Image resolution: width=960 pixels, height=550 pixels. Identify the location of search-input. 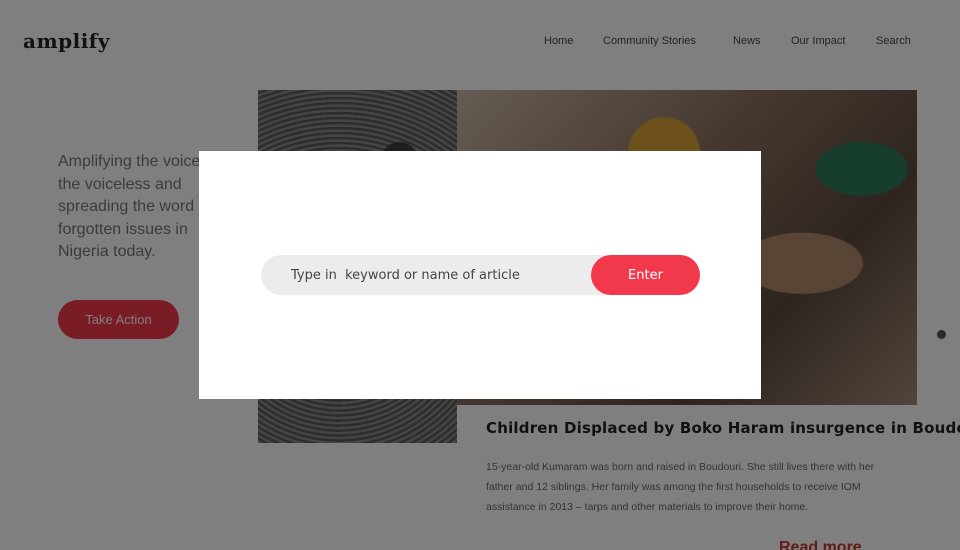
(426, 275).